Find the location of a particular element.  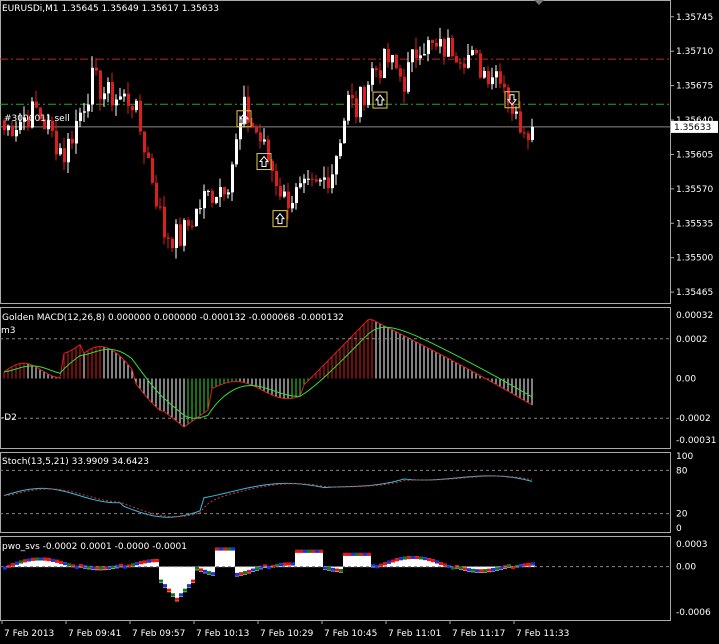

macd-level-hi-label: m3 is located at coordinates (8, 331).